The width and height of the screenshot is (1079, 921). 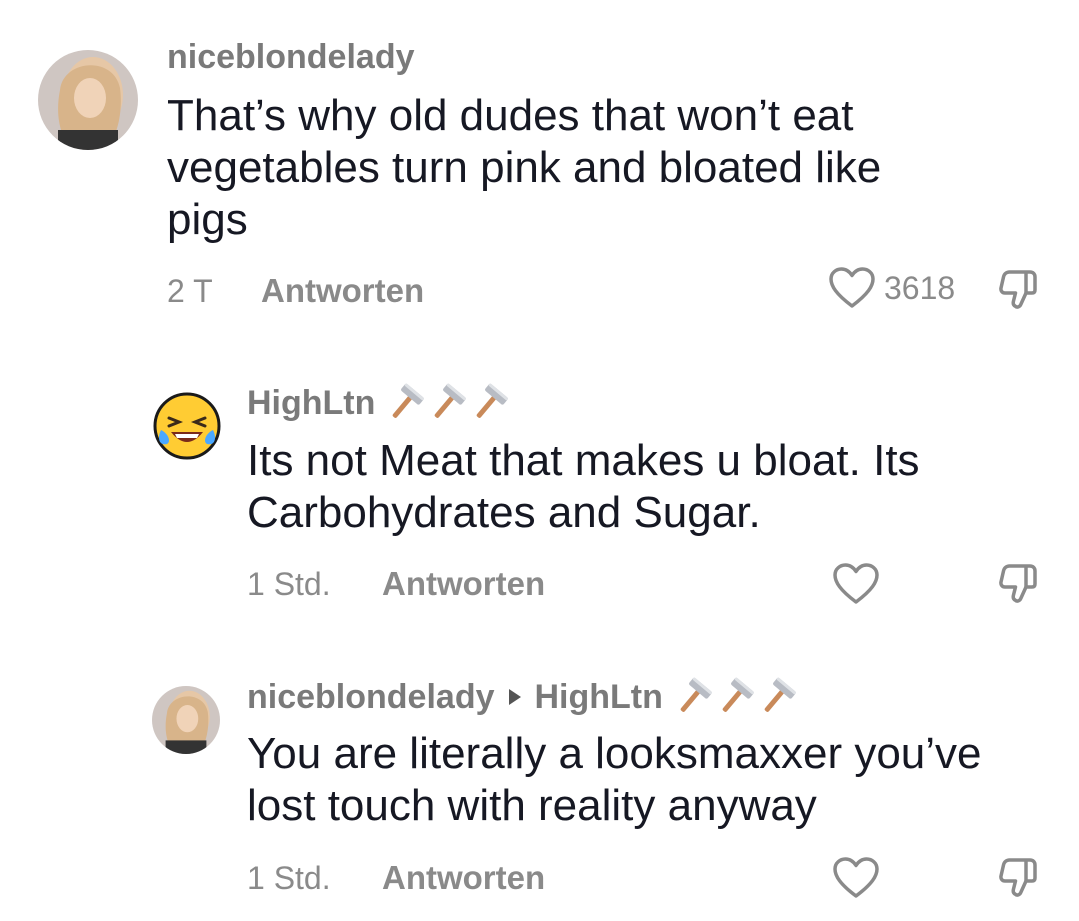 What do you see at coordinates (599, 697) in the screenshot?
I see `reply-to-username: HighLtn` at bounding box center [599, 697].